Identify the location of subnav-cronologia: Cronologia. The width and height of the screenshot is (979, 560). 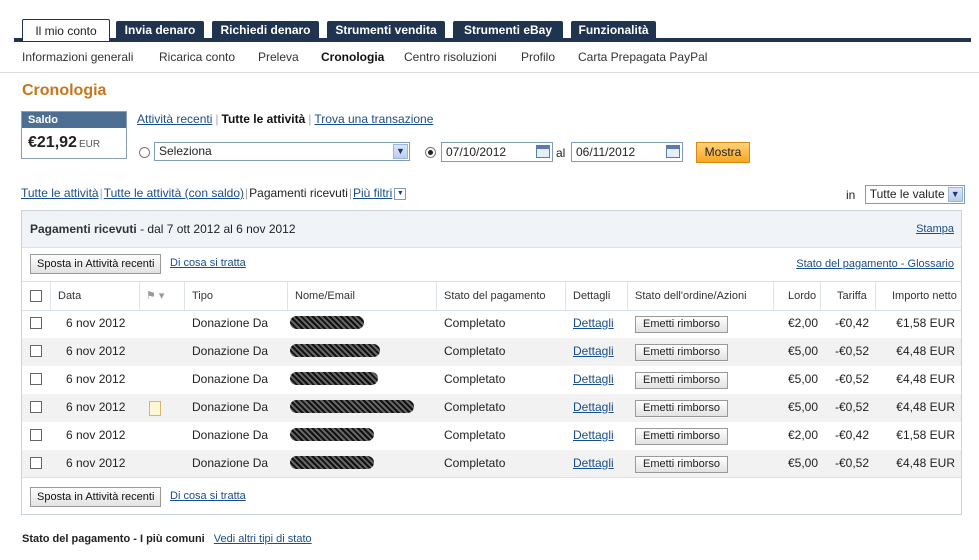
(352, 57).